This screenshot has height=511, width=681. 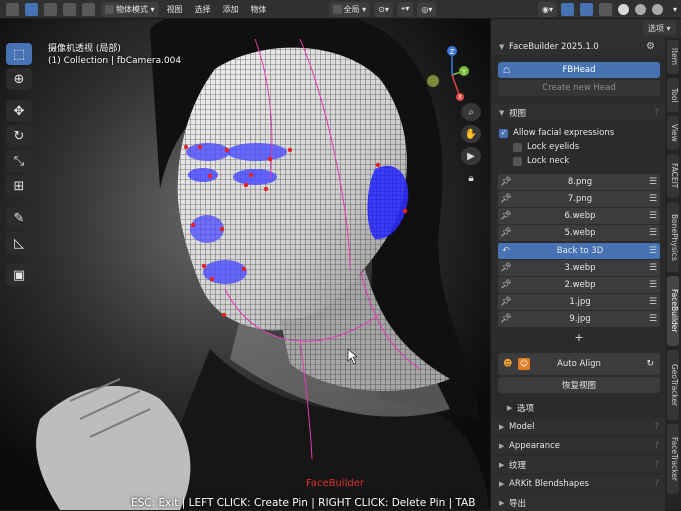 I want to click on head-select-button: ☖ FBHead, so click(x=579, y=70).